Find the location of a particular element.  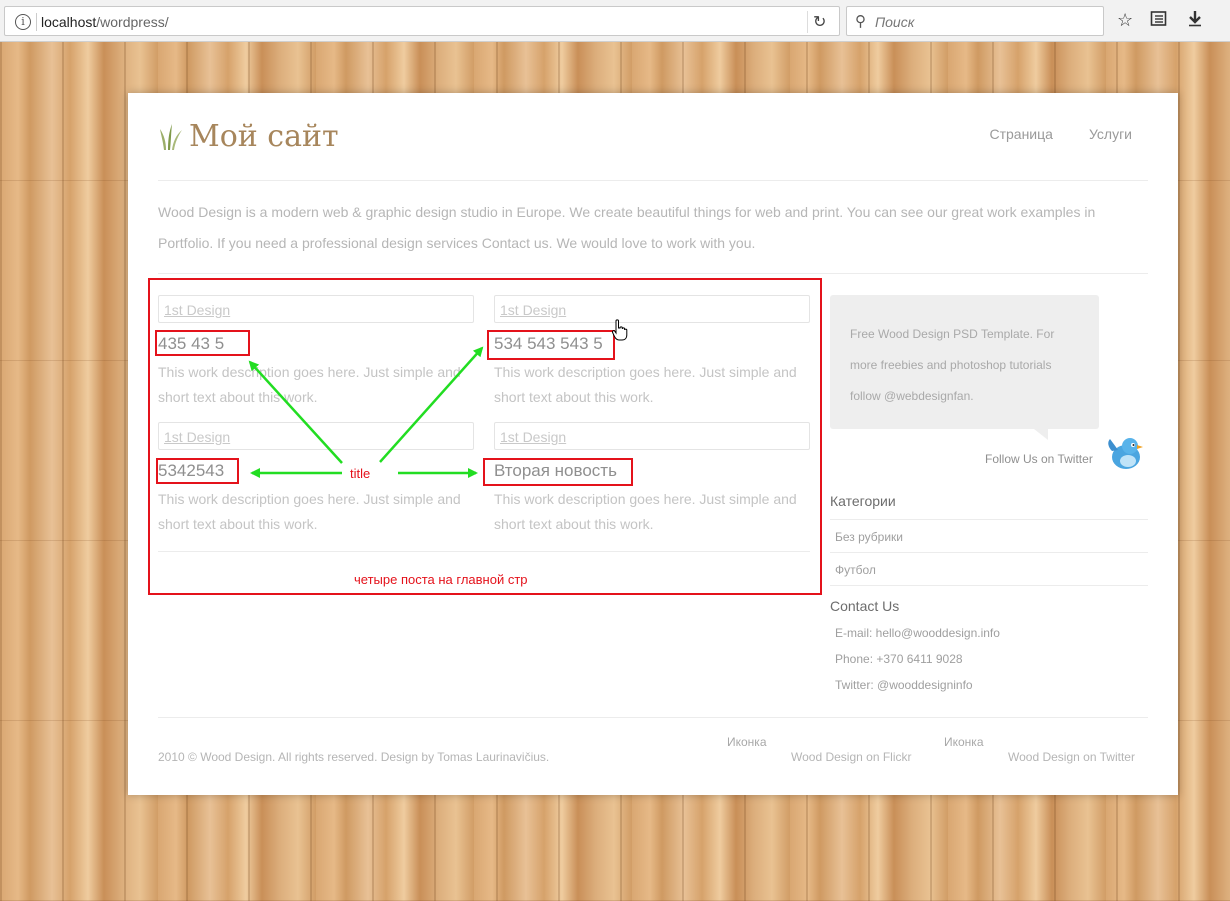

twitter-bird-icon is located at coordinates (1125, 453).